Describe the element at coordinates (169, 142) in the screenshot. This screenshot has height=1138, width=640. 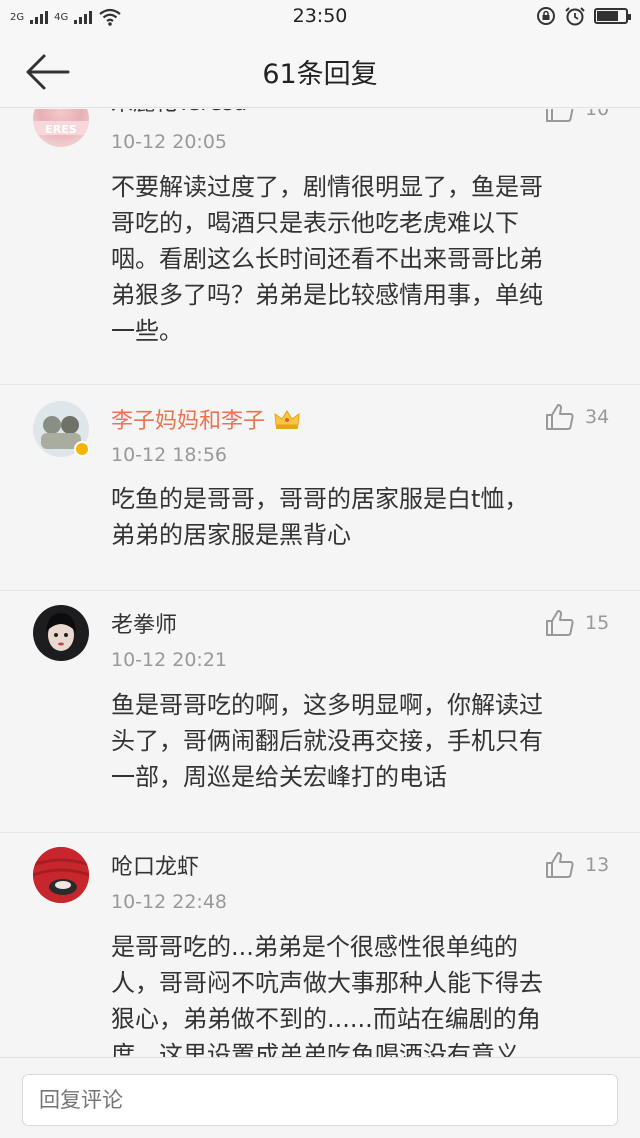
I see `comment-time: 10-12 20:05` at that location.